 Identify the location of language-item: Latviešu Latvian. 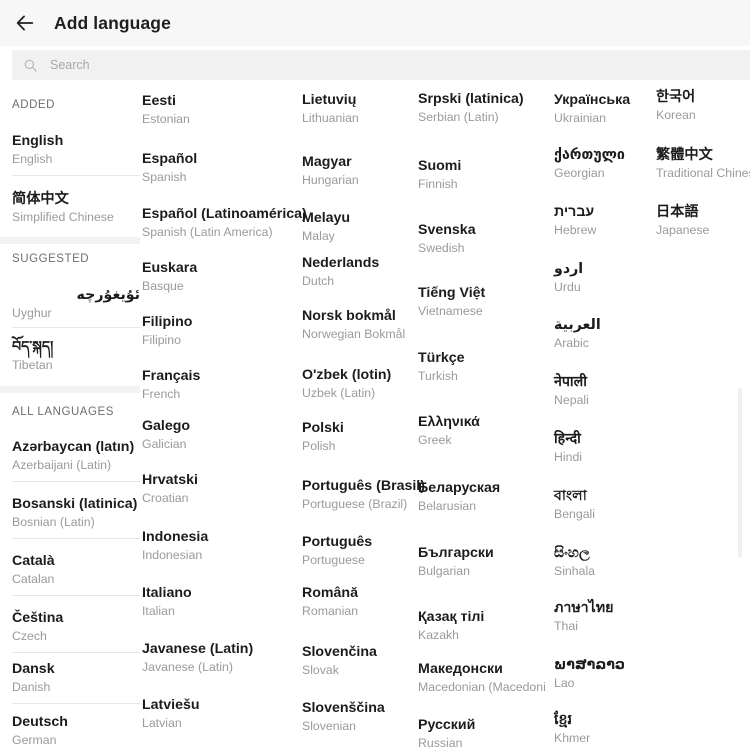
(217, 714).